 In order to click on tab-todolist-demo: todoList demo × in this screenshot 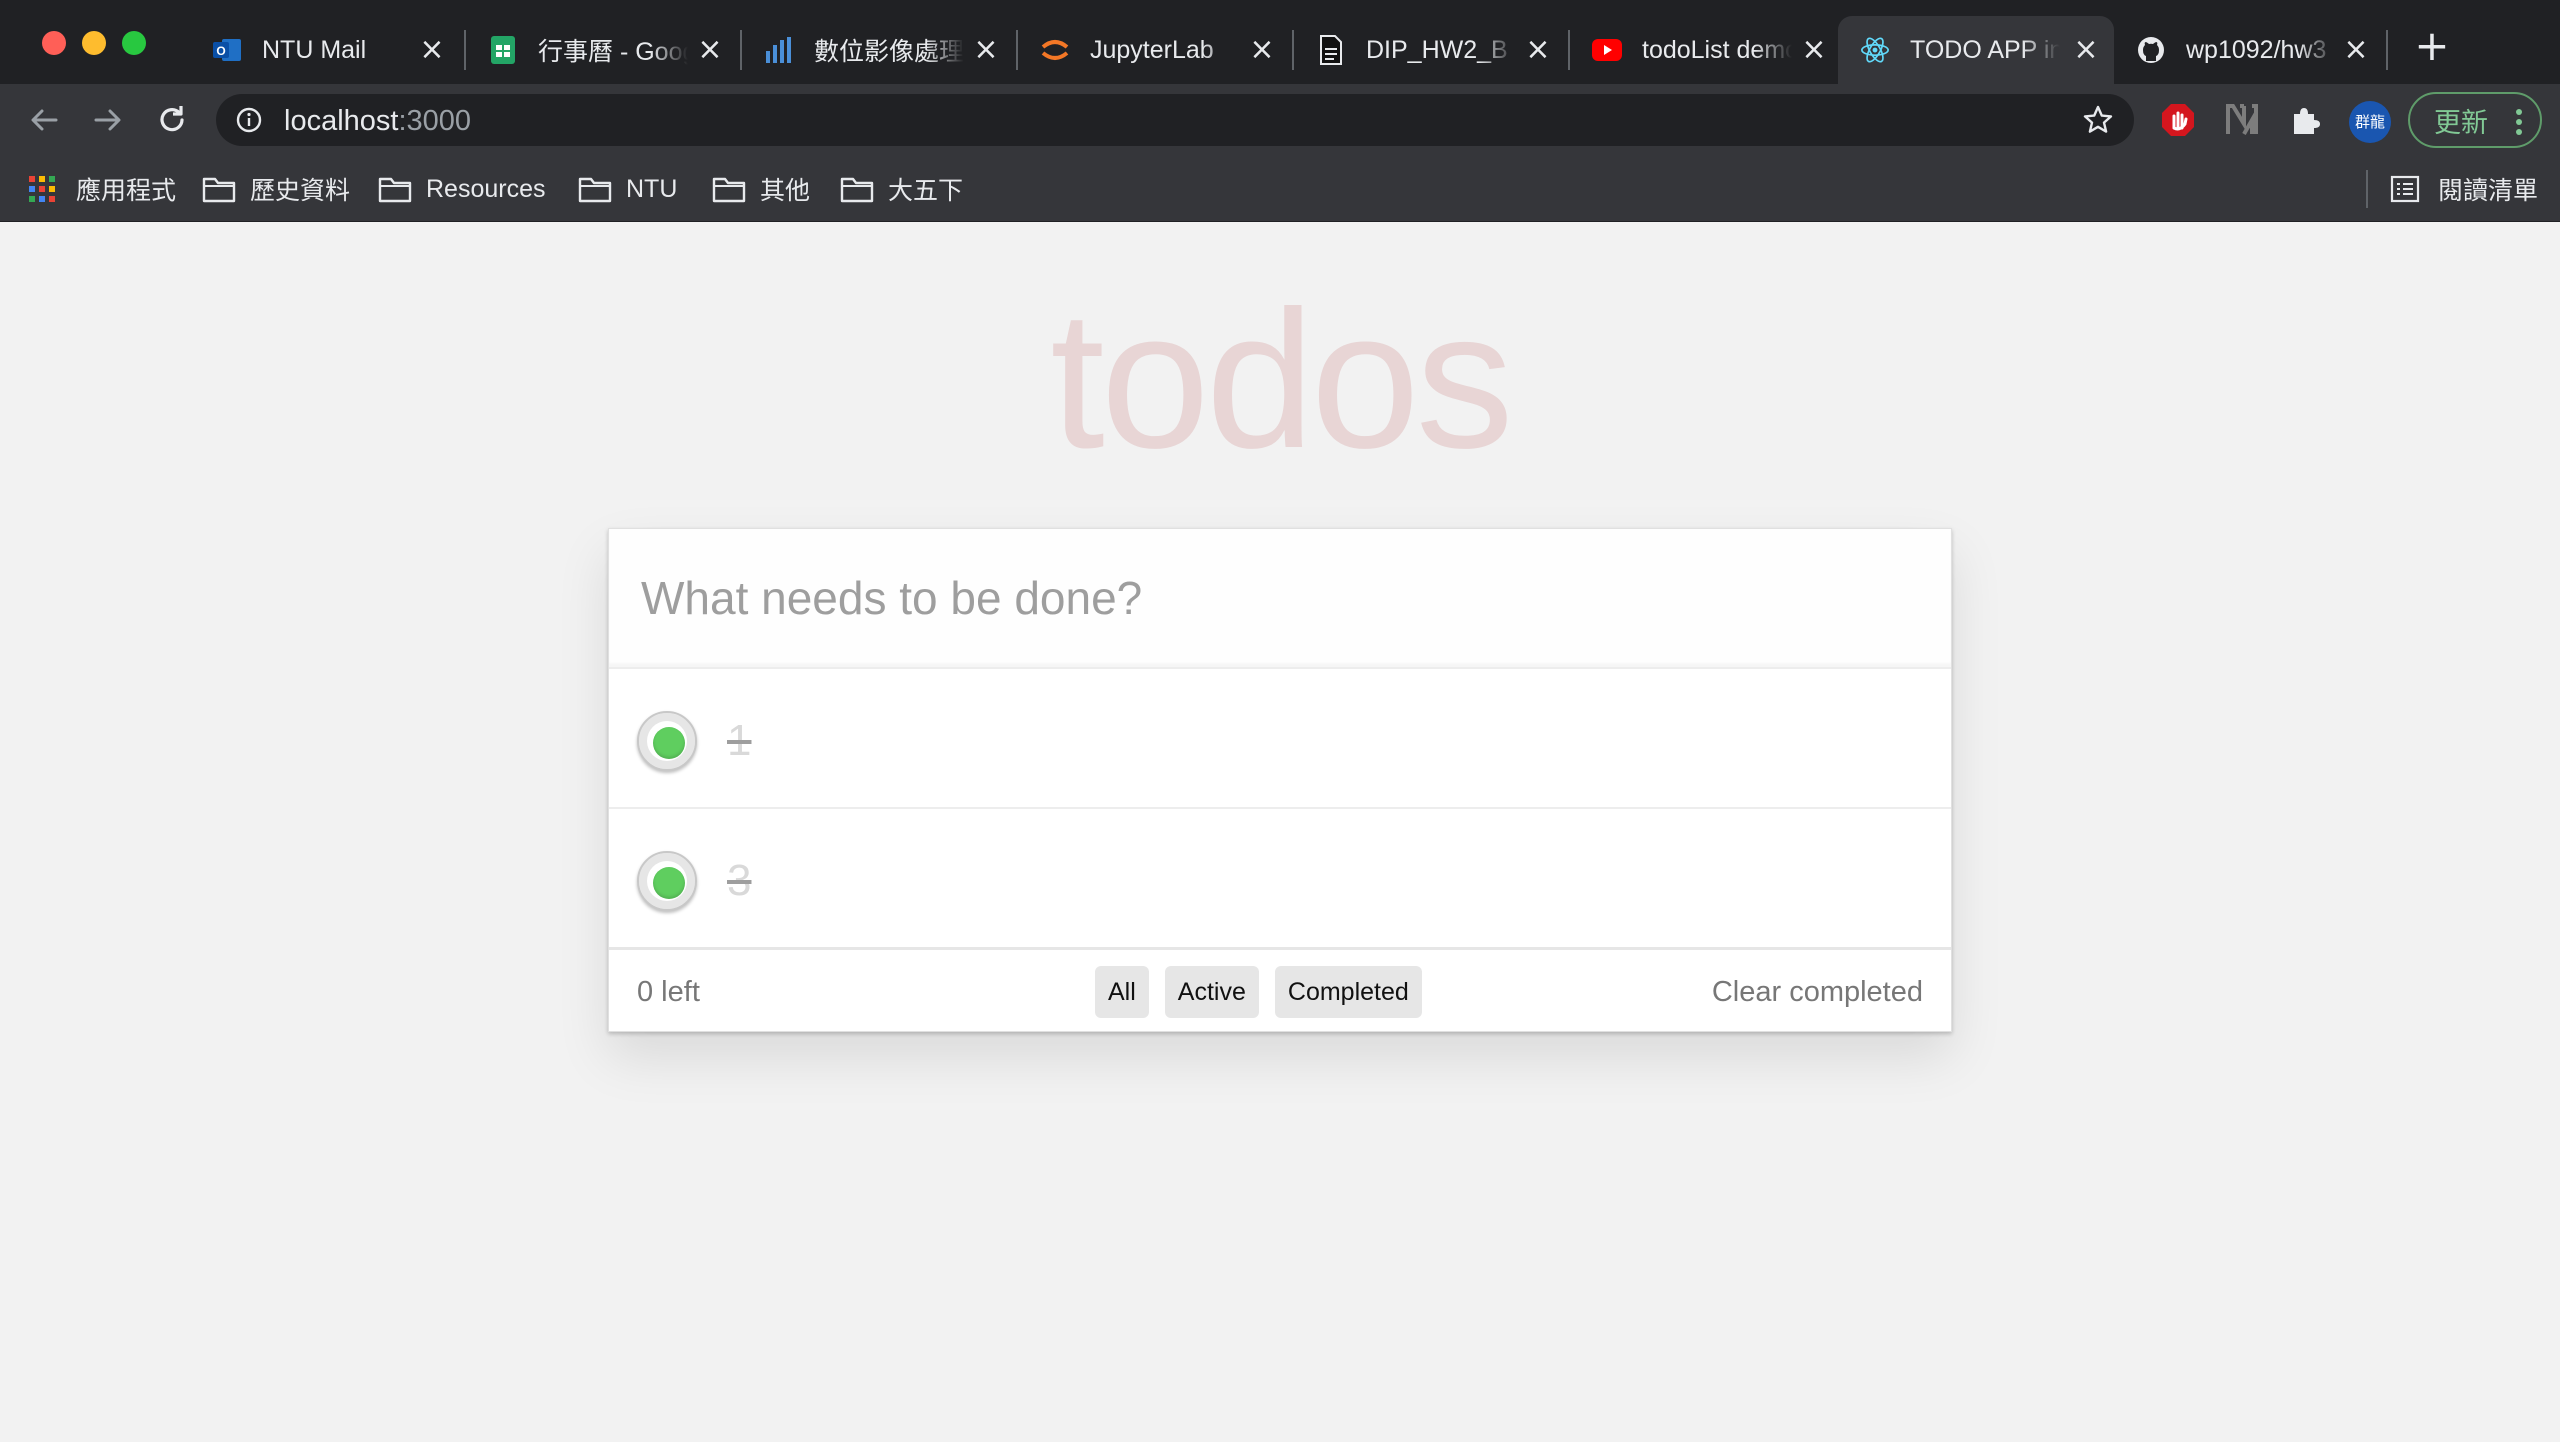, I will do `click(1706, 50)`.